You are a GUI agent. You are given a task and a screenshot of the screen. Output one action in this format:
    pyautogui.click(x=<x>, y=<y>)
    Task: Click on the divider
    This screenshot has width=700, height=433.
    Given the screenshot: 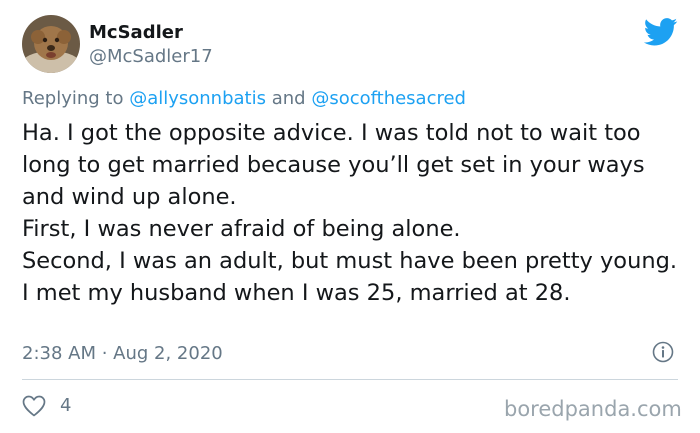 What is the action you would take?
    pyautogui.click(x=350, y=379)
    